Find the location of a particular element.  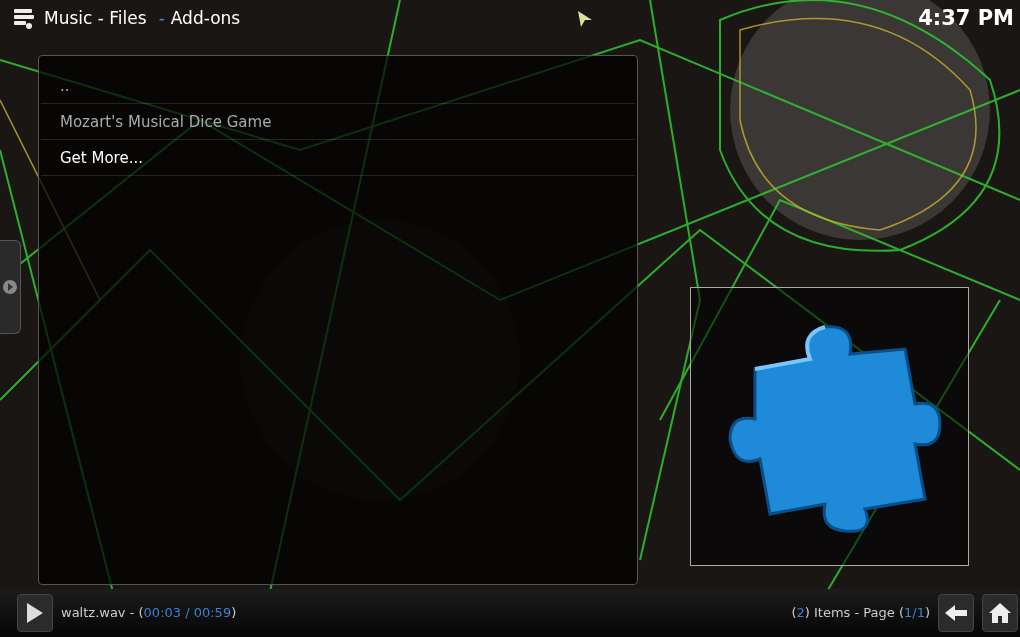

breadcrumb-item: Add-ons is located at coordinates (205, 19).